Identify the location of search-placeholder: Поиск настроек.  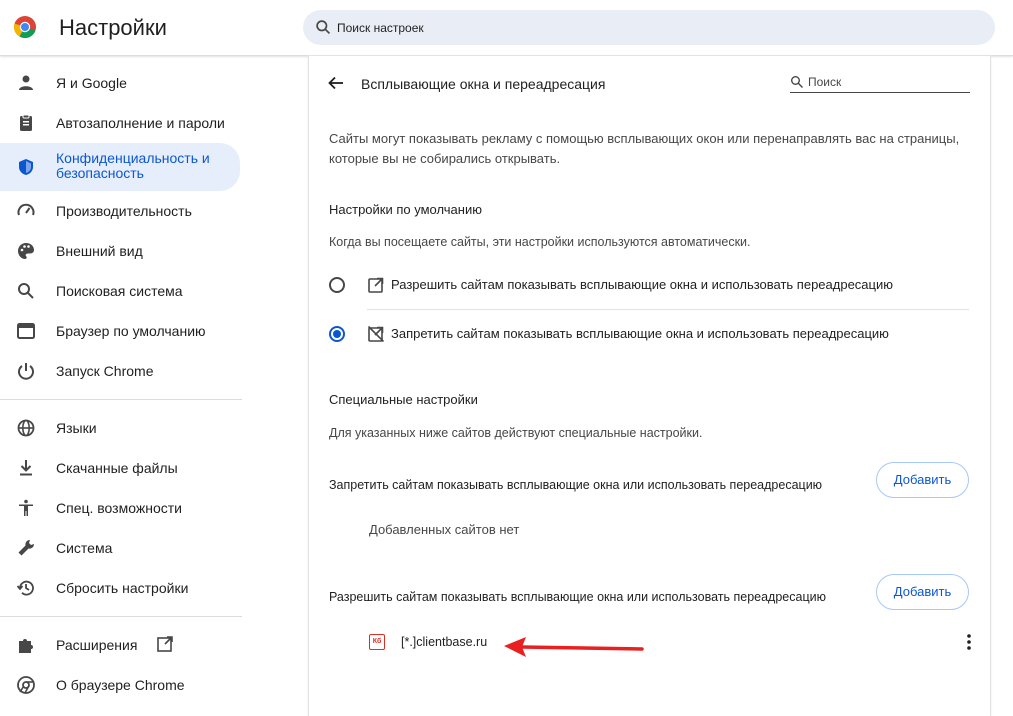
(380, 28).